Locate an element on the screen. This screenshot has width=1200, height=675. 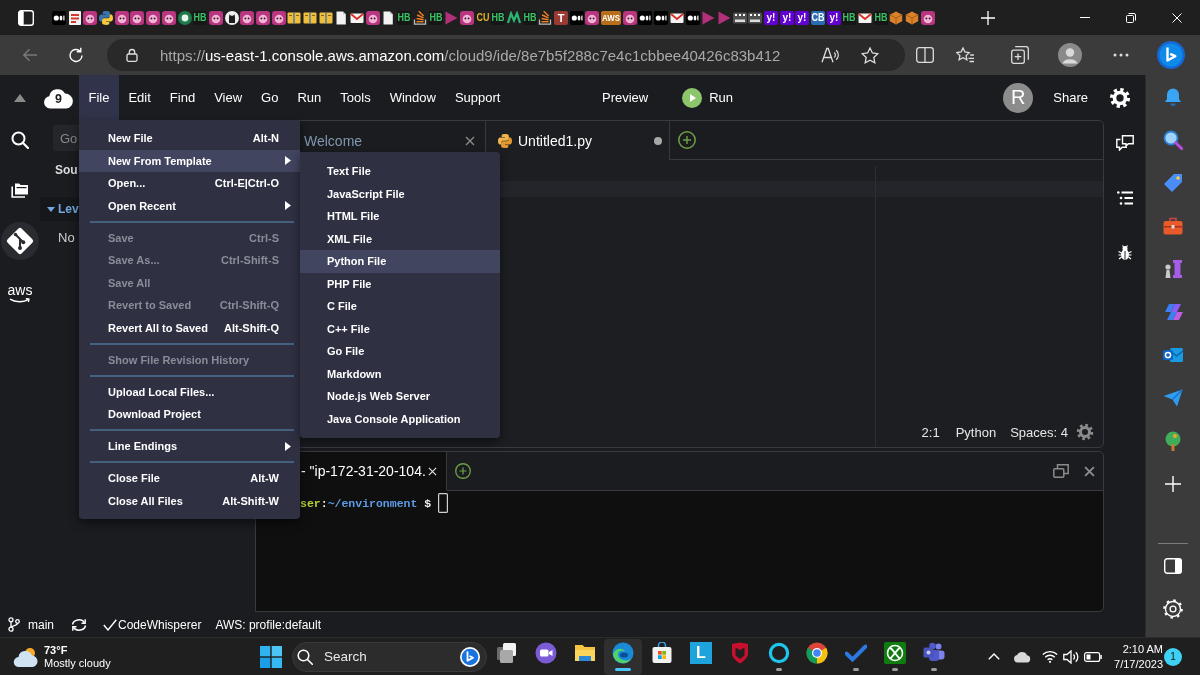
letter-favicon: CB is located at coordinates (818, 17).